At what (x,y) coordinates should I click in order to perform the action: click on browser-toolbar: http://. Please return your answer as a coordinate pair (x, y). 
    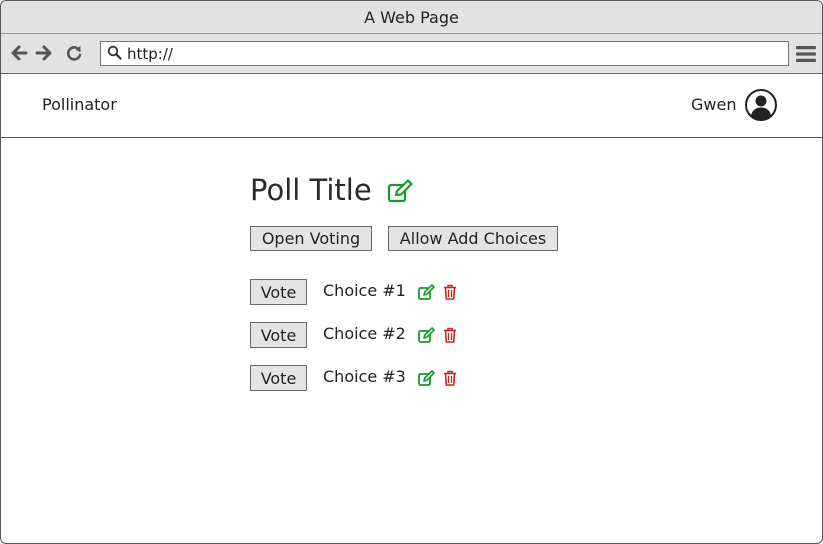
    Looking at the image, I should click on (411, 54).